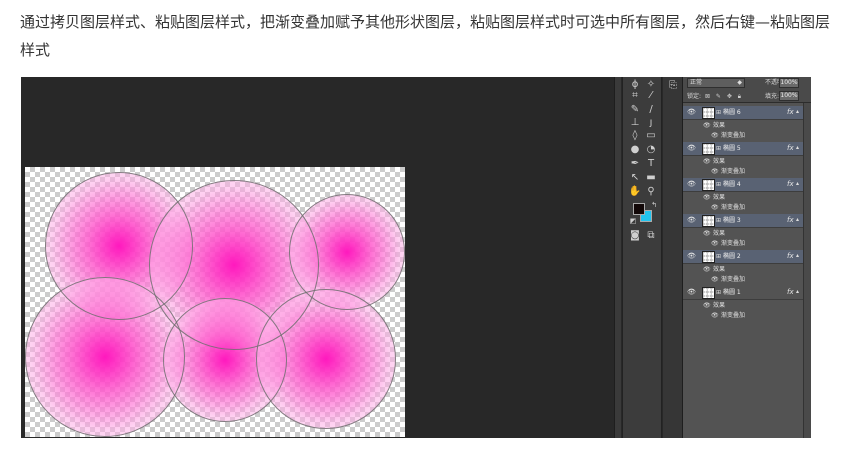  I want to click on type-tool-icon: T, so click(651, 164).